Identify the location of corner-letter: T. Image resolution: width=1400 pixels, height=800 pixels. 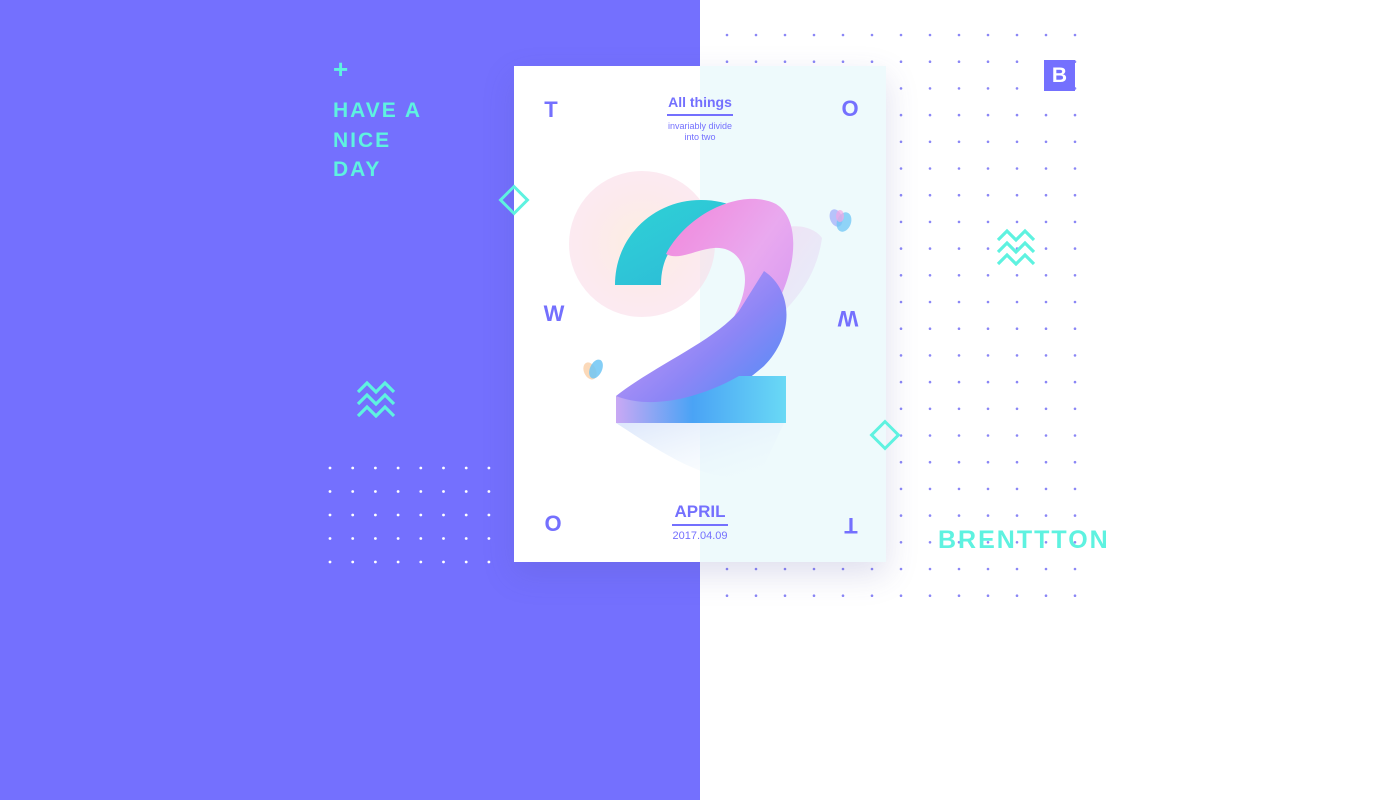
(851, 525).